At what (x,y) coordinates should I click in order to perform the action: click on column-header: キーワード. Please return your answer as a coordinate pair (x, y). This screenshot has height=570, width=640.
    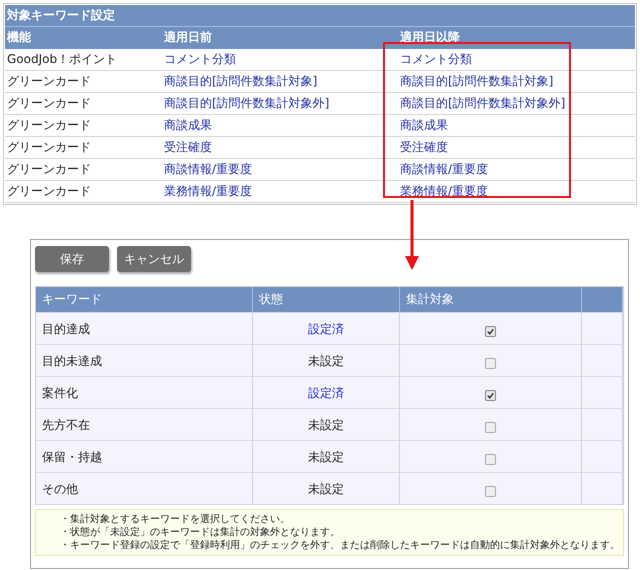
    Looking at the image, I should click on (144, 299).